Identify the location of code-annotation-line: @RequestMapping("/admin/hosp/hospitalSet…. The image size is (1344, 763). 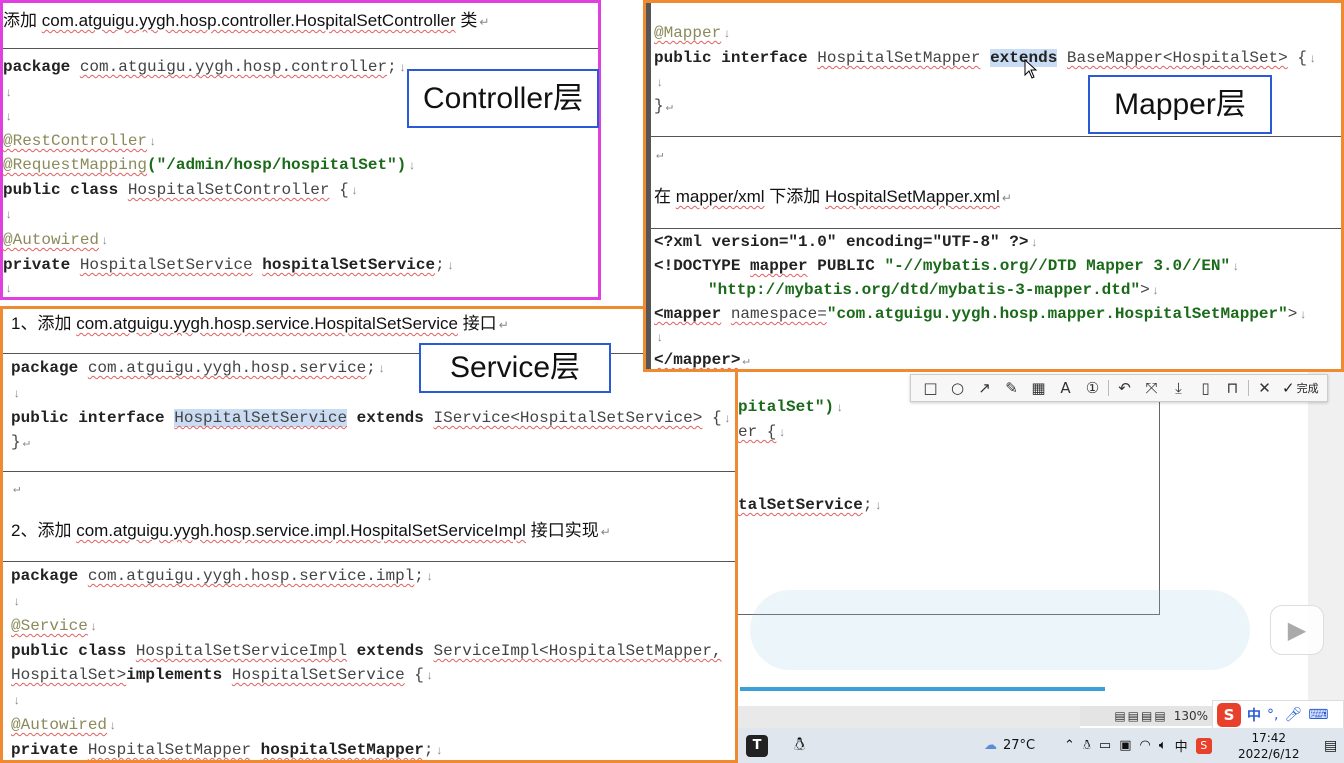
(209, 165).